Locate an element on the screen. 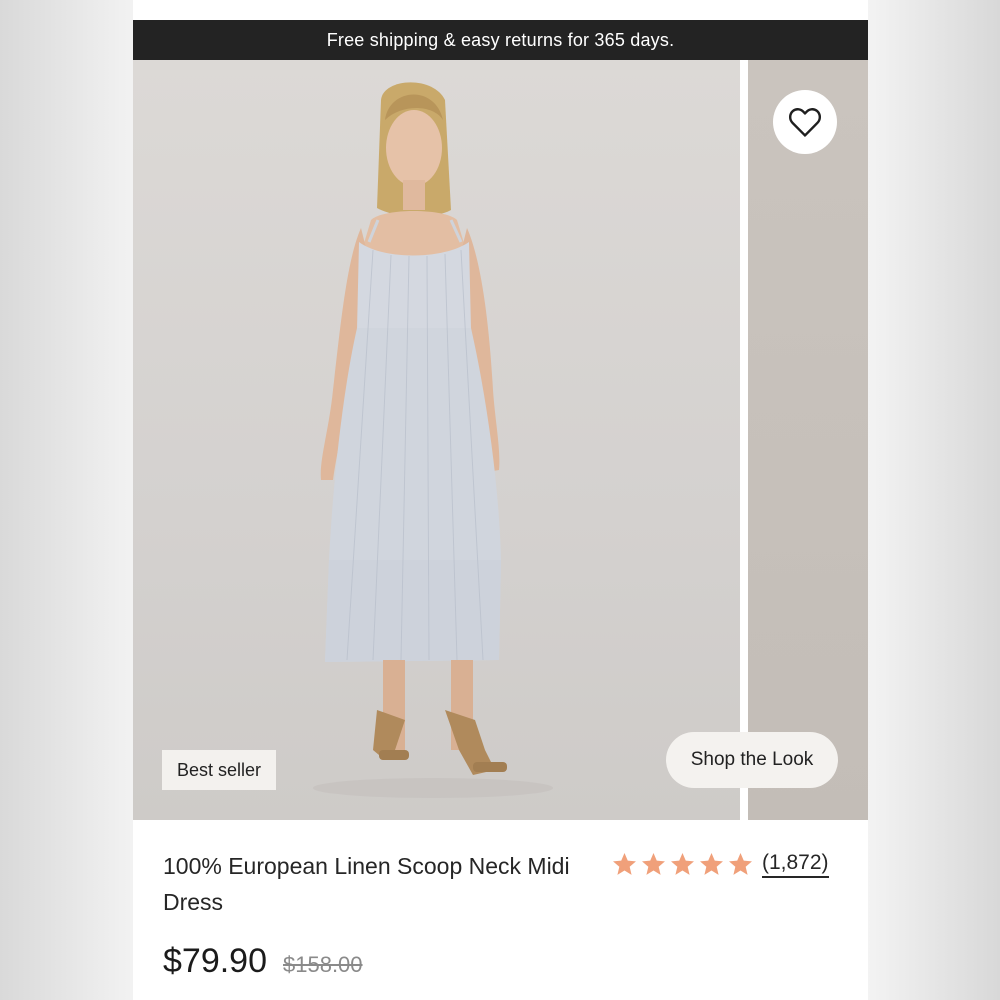  badge-label: Best seller is located at coordinates (219, 769).